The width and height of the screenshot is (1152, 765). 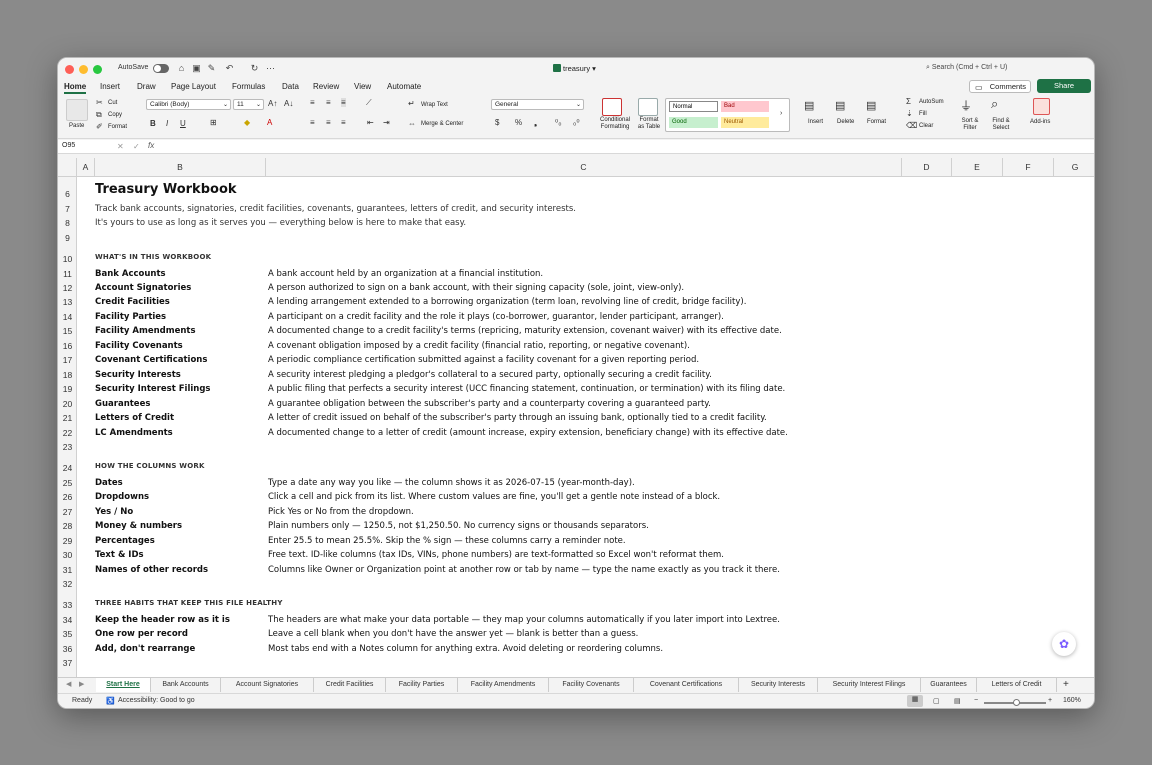 I want to click on chevron-right-icon: ›, so click(x=781, y=113).